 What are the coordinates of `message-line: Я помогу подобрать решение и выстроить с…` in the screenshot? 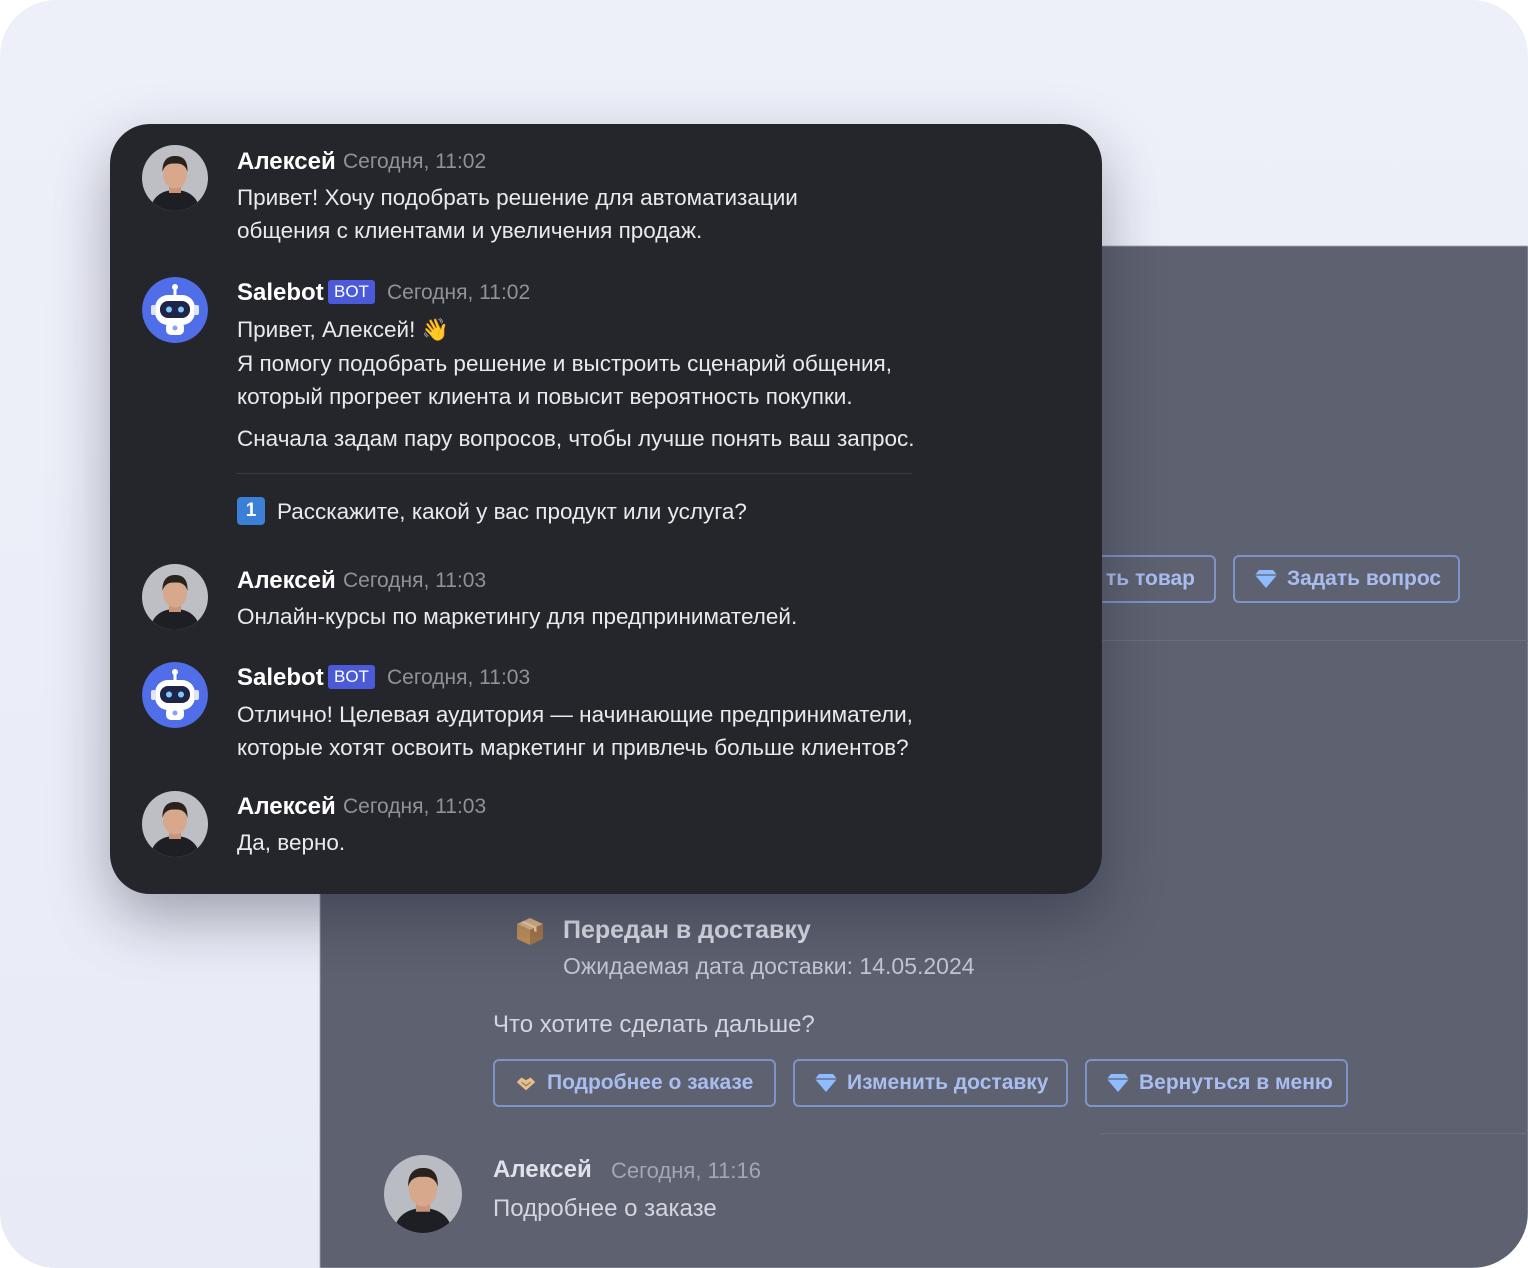 It's located at (564, 363).